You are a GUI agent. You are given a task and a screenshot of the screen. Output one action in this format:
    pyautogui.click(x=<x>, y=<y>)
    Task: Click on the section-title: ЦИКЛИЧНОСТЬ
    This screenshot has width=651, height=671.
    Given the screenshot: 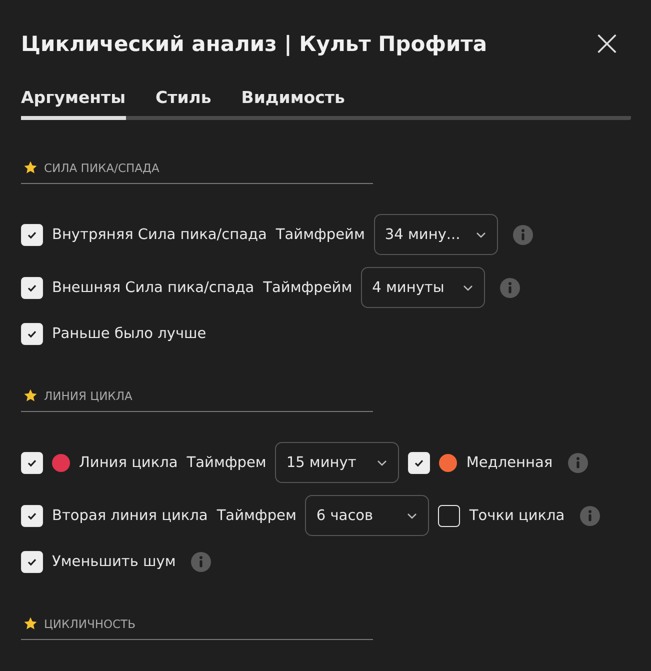 What is the action you would take?
    pyautogui.click(x=90, y=623)
    